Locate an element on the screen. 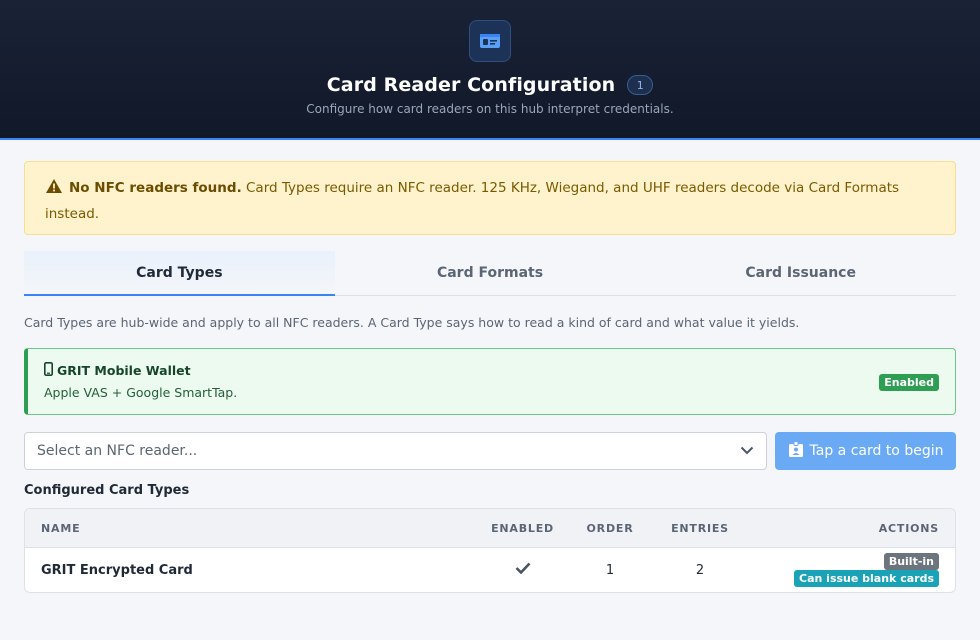 This screenshot has width=980, height=640. tab-card-formats: Card Formats is located at coordinates (490, 273).